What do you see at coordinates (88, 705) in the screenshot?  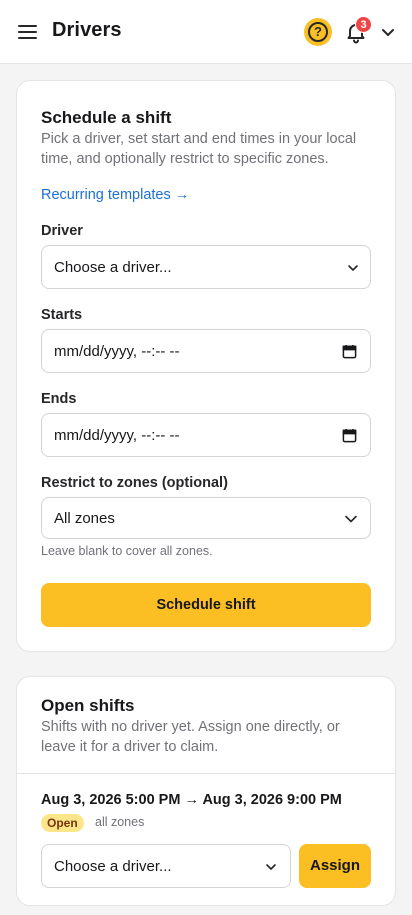 I see `open-shifts-title: Open shifts` at bounding box center [88, 705].